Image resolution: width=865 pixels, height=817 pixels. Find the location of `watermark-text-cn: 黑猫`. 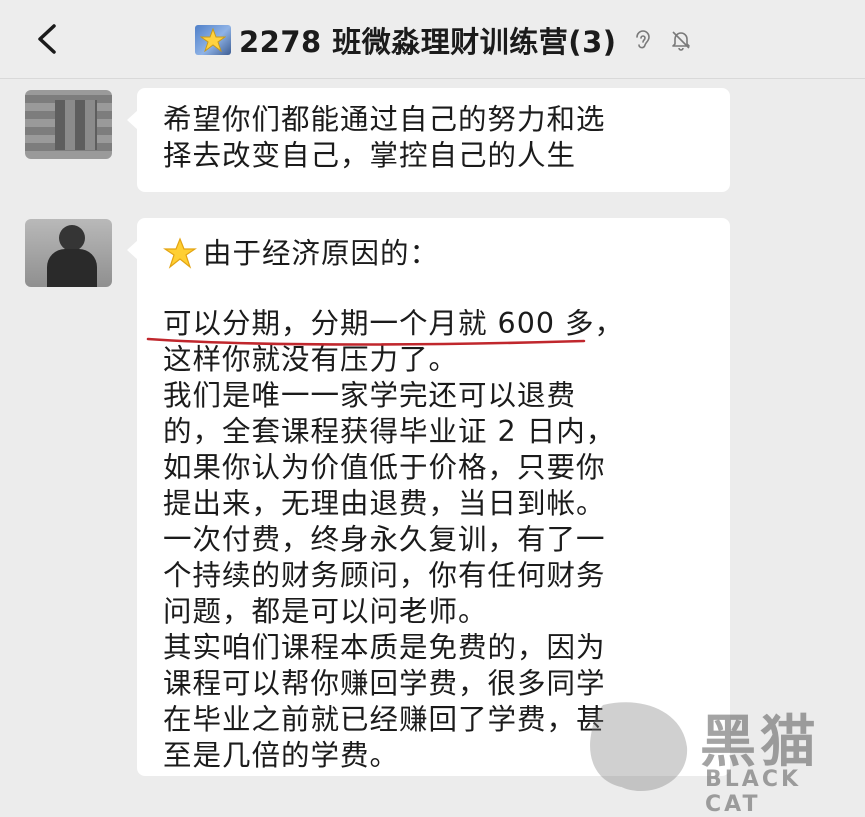

watermark-text-cn: 黑猫 is located at coordinates (760, 742).